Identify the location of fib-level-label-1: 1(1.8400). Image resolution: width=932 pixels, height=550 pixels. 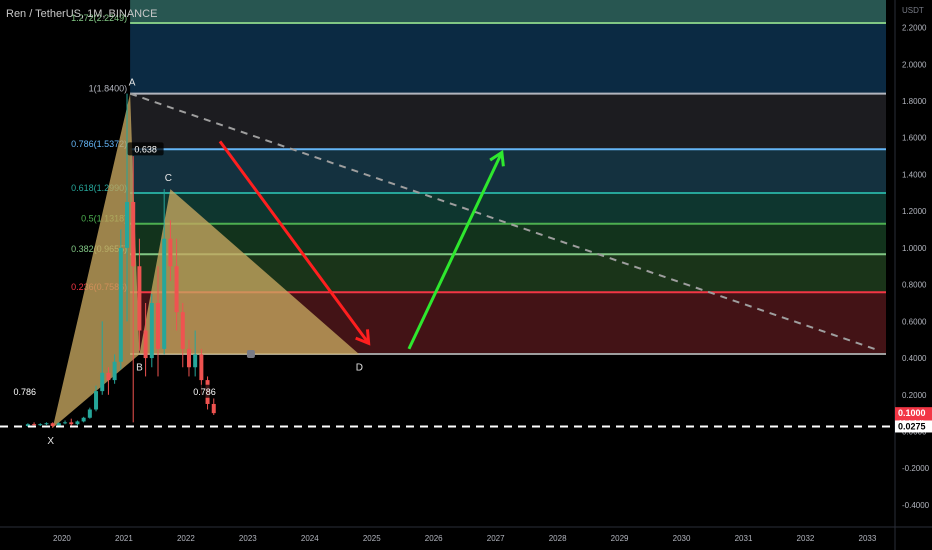
(108, 89).